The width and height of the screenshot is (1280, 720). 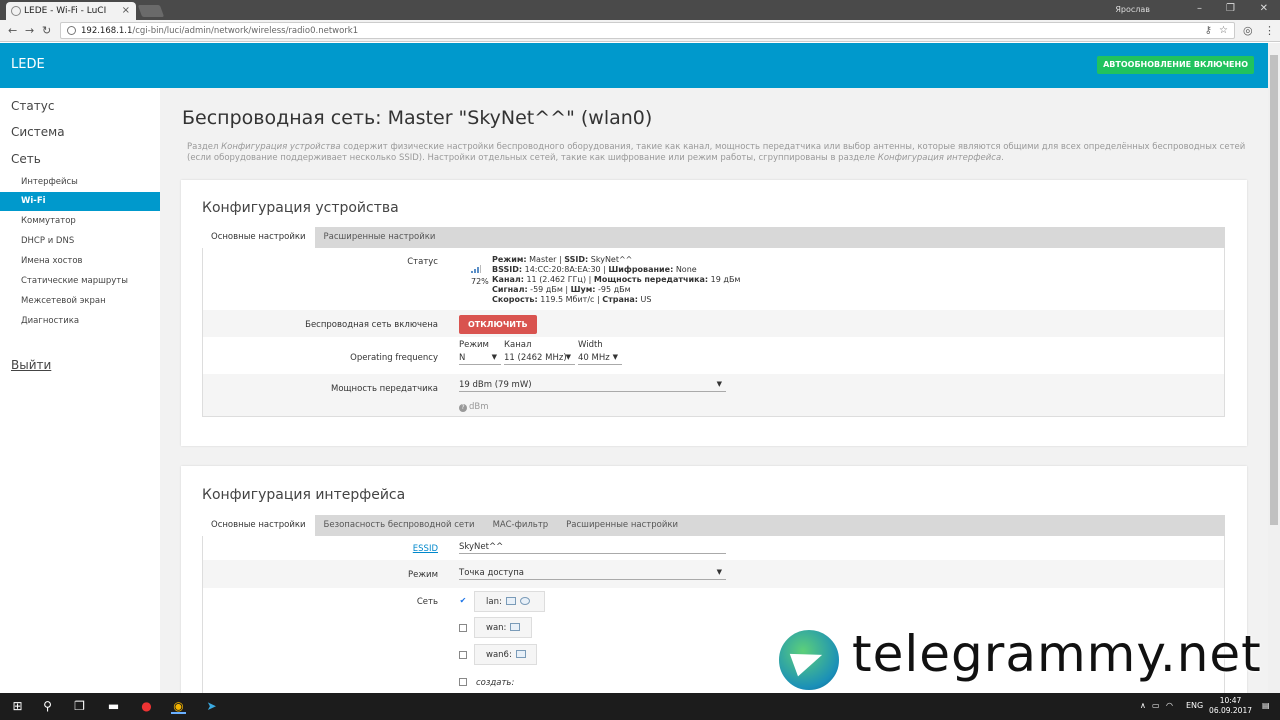 I want to click on page-favicon-icon, so click(x=16, y=11).